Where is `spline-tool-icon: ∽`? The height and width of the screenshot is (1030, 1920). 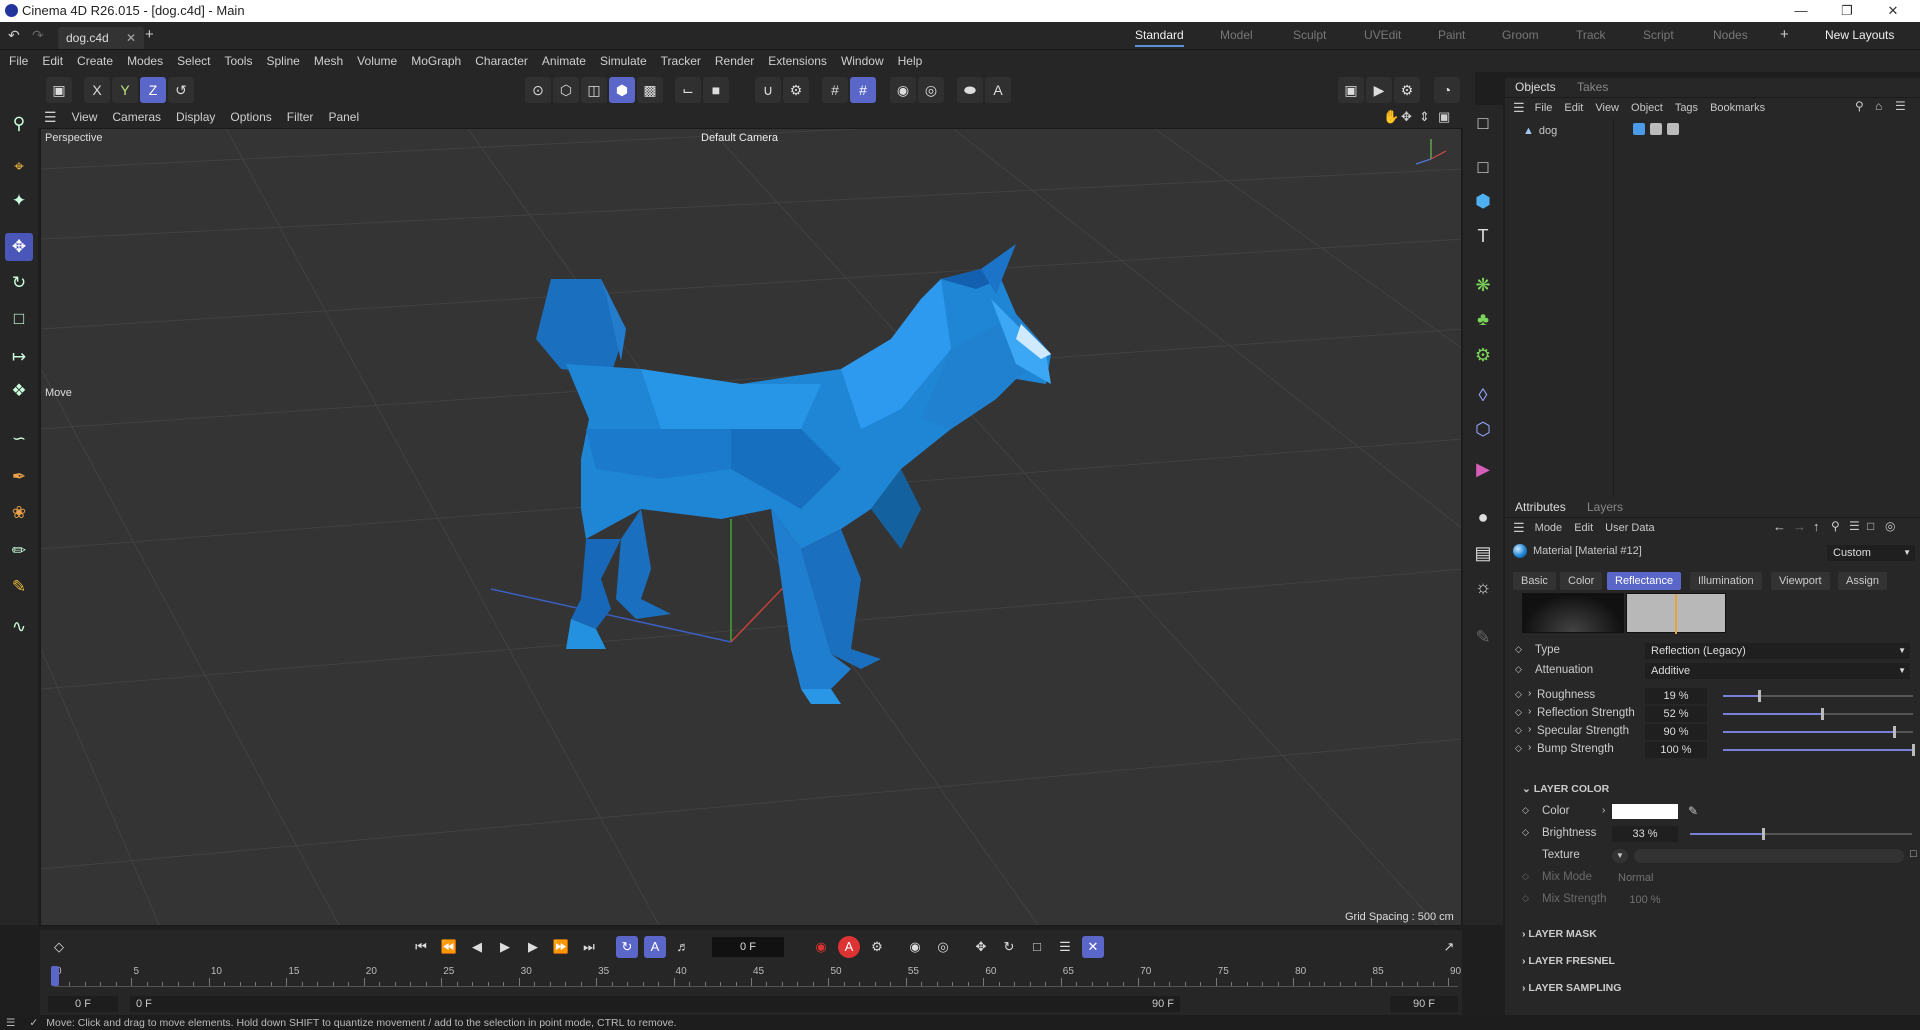
spline-tool-icon: ∽ is located at coordinates (19, 439).